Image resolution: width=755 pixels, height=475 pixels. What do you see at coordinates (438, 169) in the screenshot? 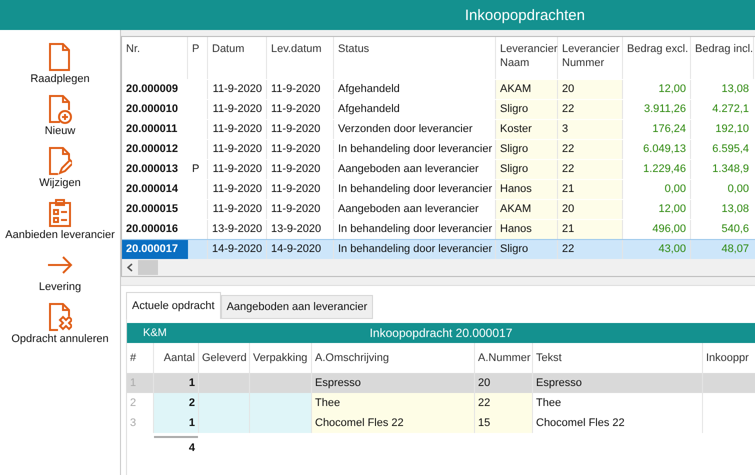
I see `table-row: 20.000013 P 11-9-2020 11-9-2020 Aangeboden aan leverancier Sligro 22 1.229,46 1.348,9` at bounding box center [438, 169].